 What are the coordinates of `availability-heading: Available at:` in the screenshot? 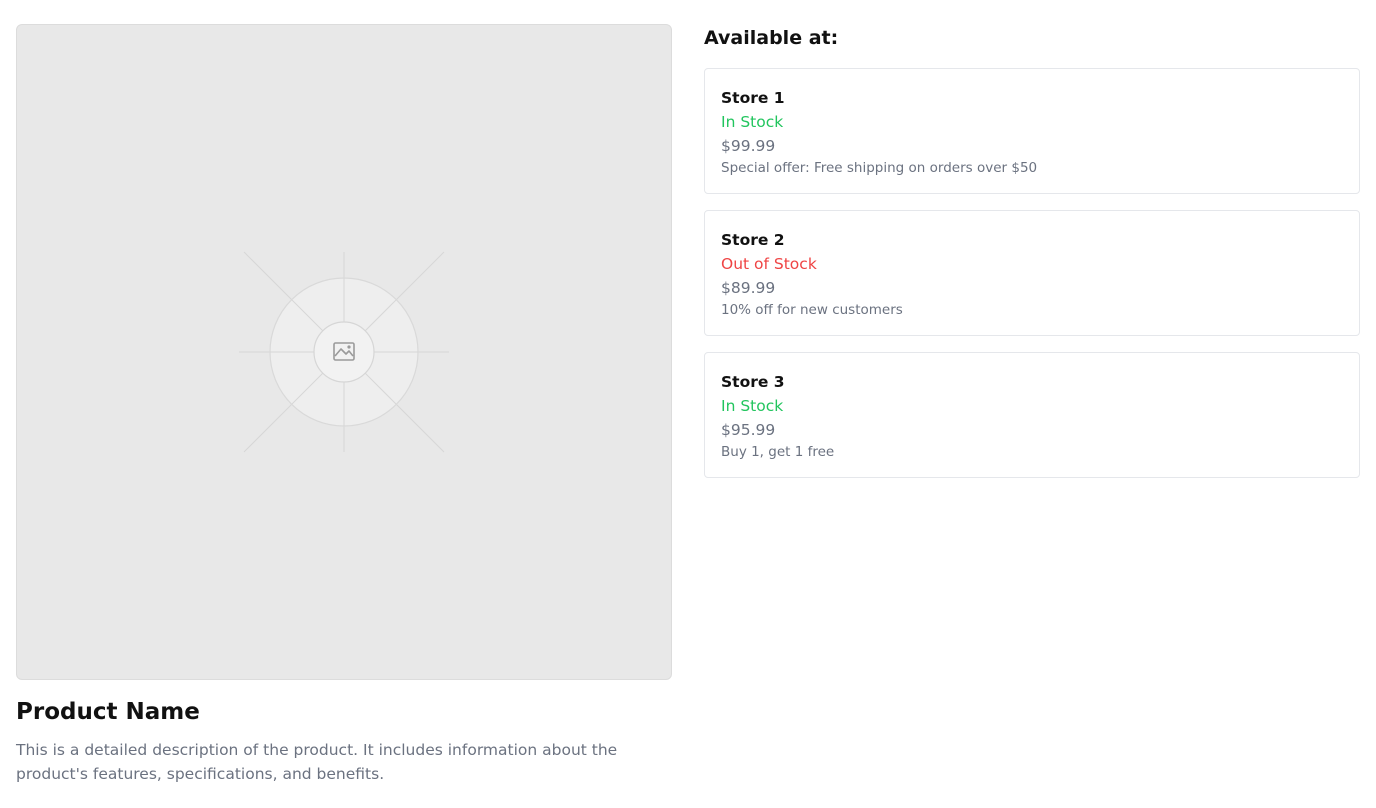 It's located at (771, 38).